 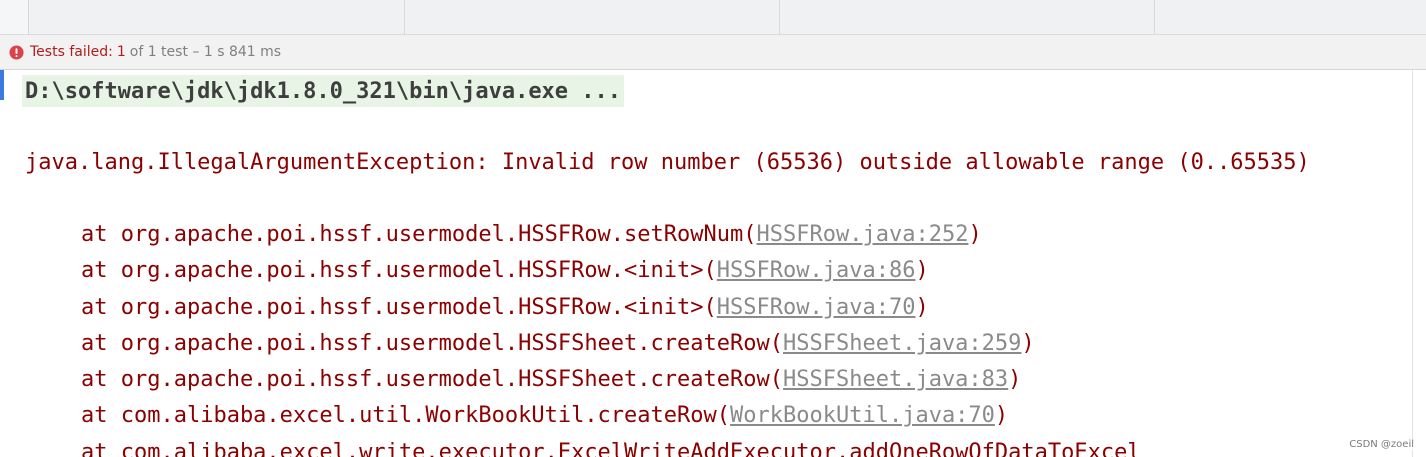 What do you see at coordinates (71, 52) in the screenshot?
I see `tests-failed-label: Tests failed:` at bounding box center [71, 52].